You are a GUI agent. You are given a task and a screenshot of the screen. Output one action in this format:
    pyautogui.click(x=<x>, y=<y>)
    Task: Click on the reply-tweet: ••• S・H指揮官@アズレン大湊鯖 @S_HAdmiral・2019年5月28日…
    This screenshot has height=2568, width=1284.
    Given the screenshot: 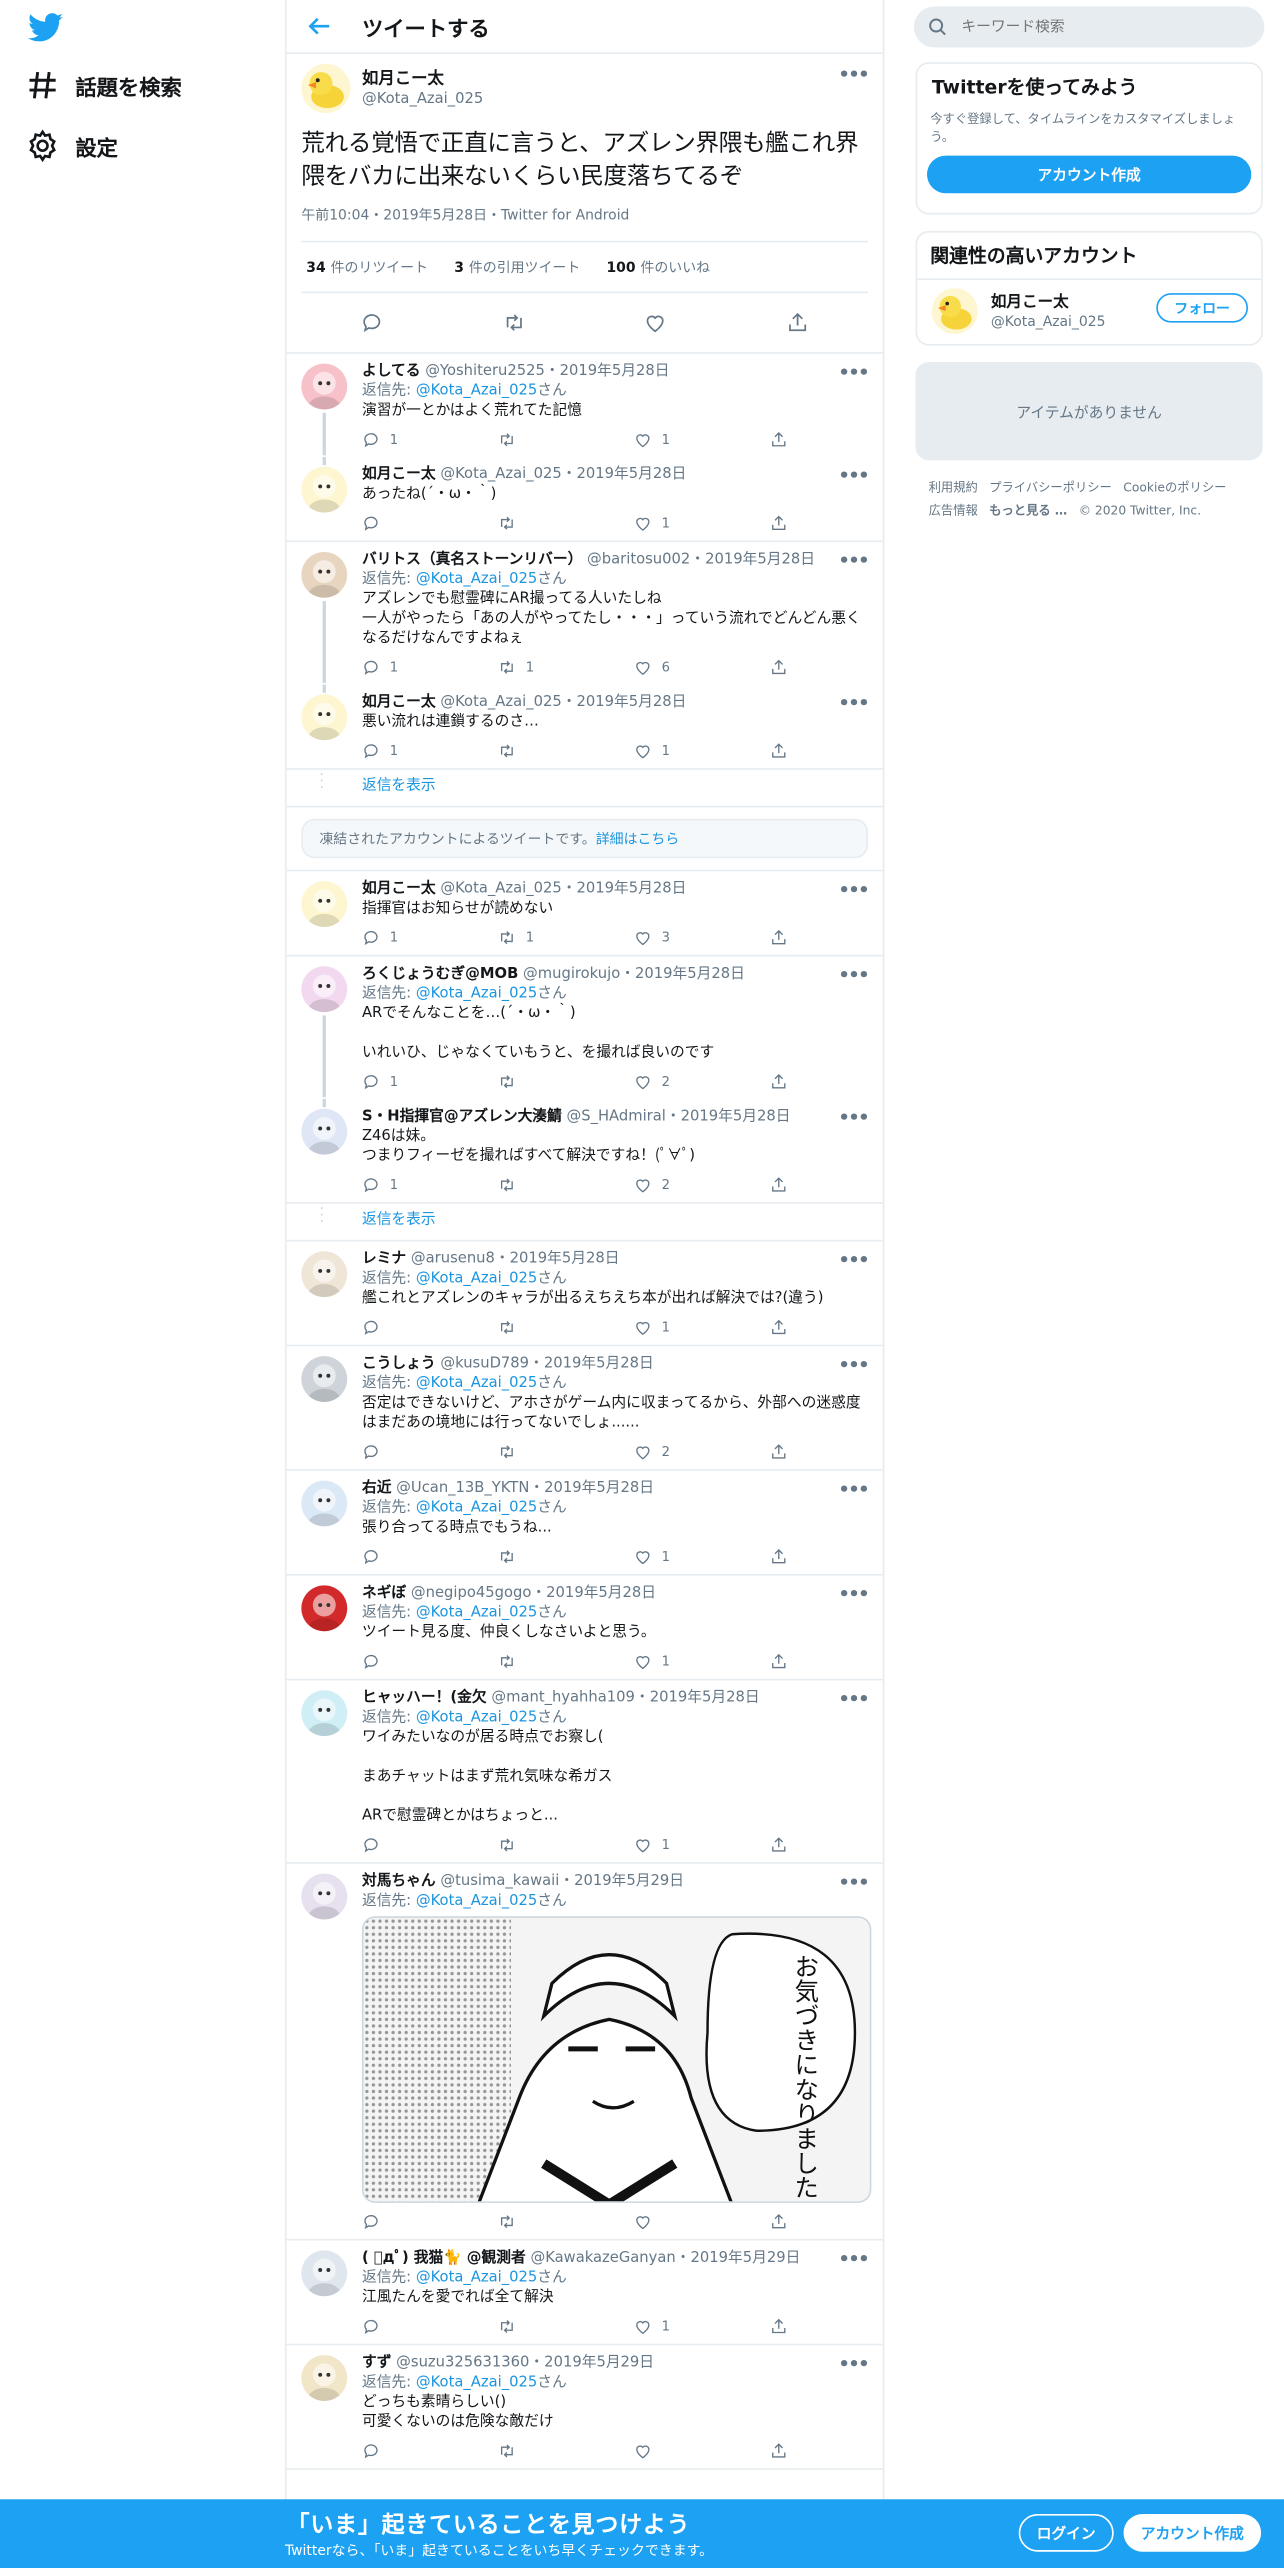 What is the action you would take?
    pyautogui.click(x=584, y=1151)
    